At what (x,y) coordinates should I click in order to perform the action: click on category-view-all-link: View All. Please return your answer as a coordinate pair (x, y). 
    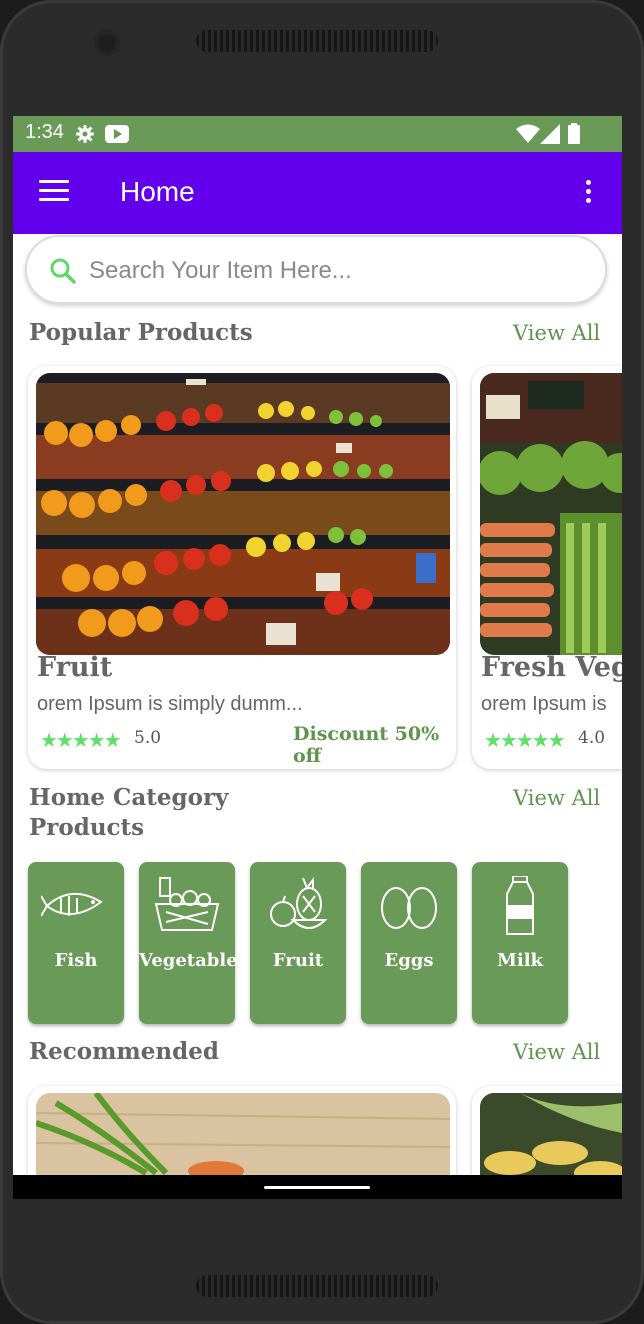
    Looking at the image, I should click on (556, 798).